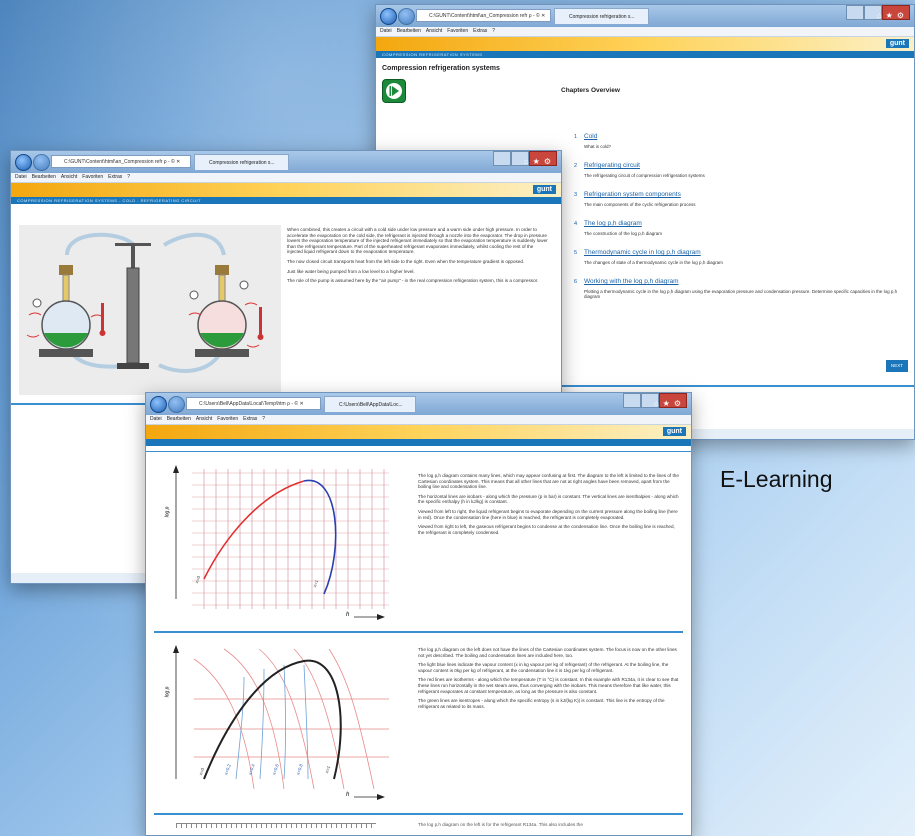 This screenshot has height=836, width=915. Describe the element at coordinates (576, 253) in the screenshot. I see `chapter-number: 5` at that location.